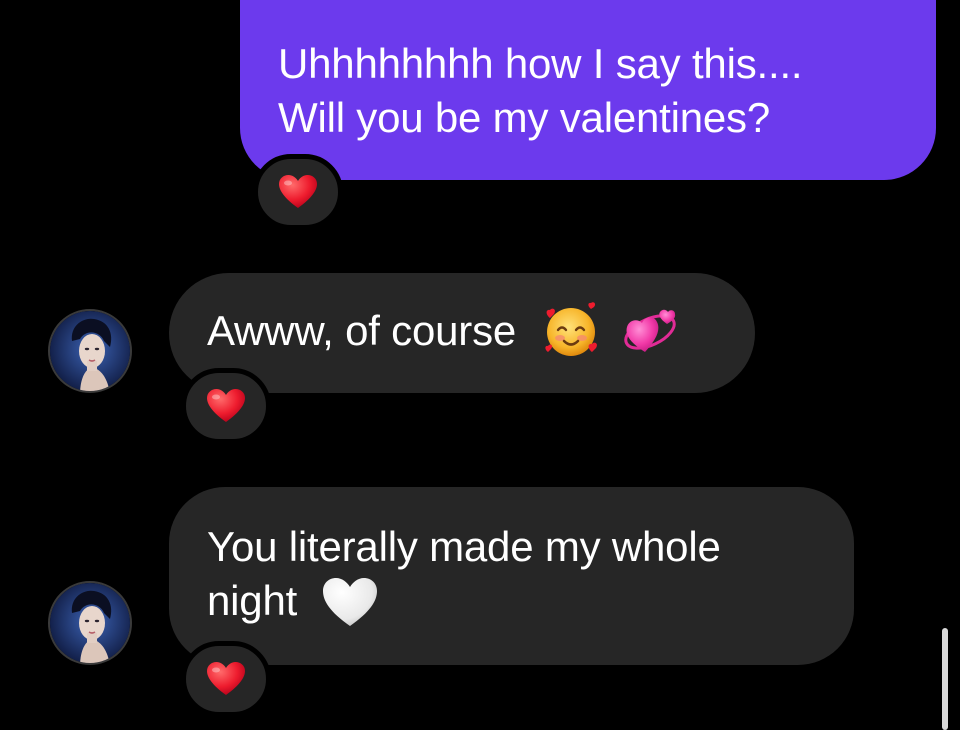 This screenshot has width=960, height=730. What do you see at coordinates (945, 679) in the screenshot?
I see `scrollbar-thumb` at bounding box center [945, 679].